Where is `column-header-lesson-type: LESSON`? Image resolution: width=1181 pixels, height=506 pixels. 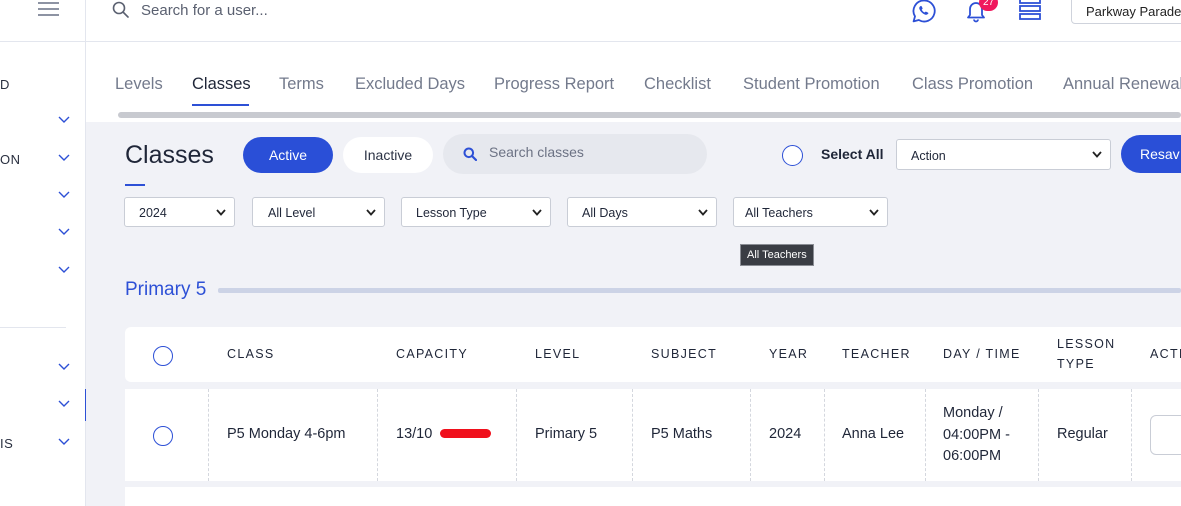
column-header-lesson-type: LESSON is located at coordinates (1086, 344).